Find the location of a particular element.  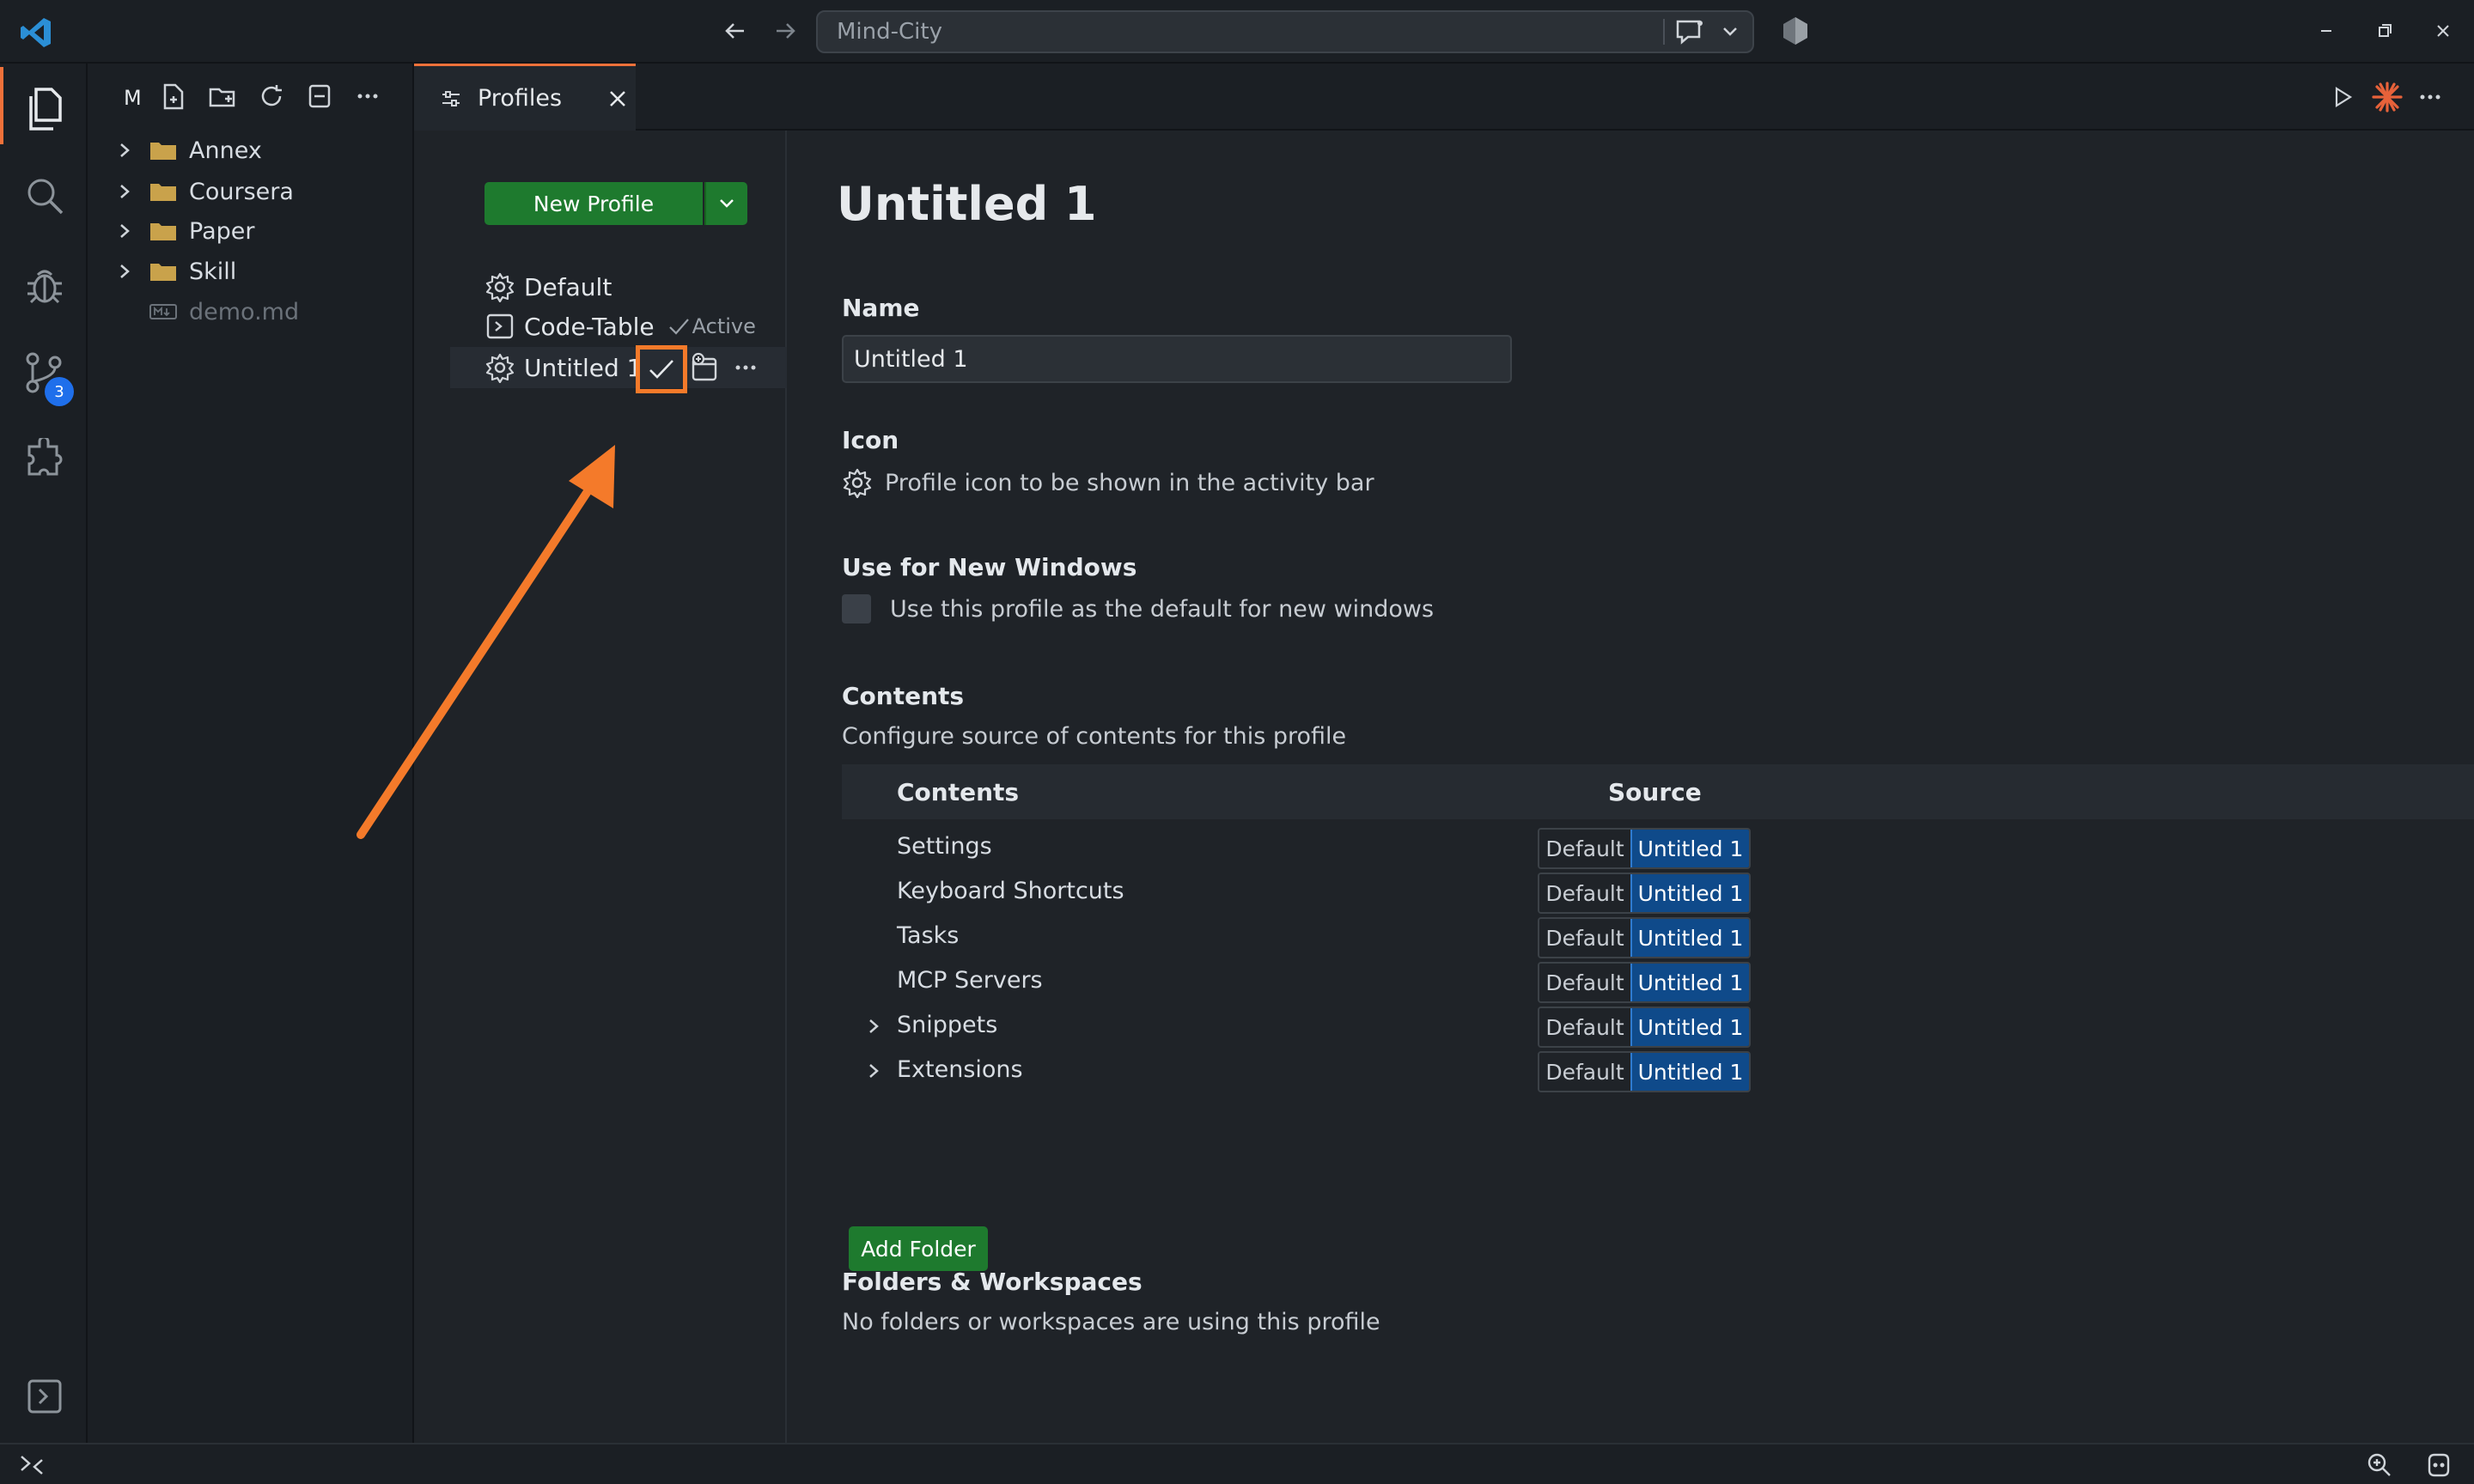

use-profile-check-button is located at coordinates (661, 369).